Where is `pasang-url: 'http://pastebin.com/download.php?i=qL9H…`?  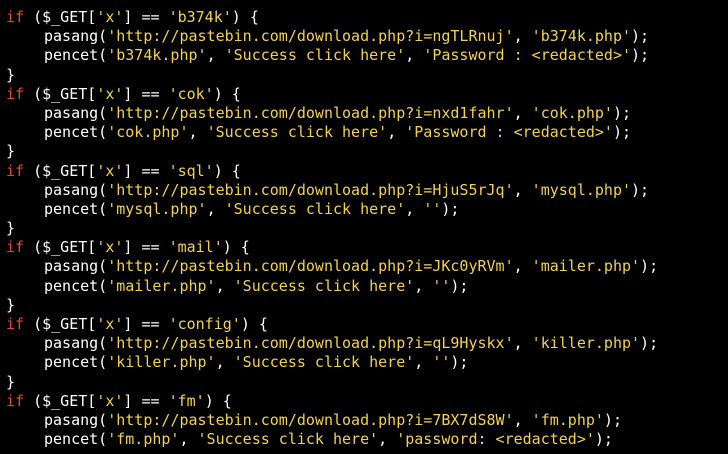 pasang-url: 'http://pastebin.com/download.php?i=qL9H… is located at coordinates (310, 343).